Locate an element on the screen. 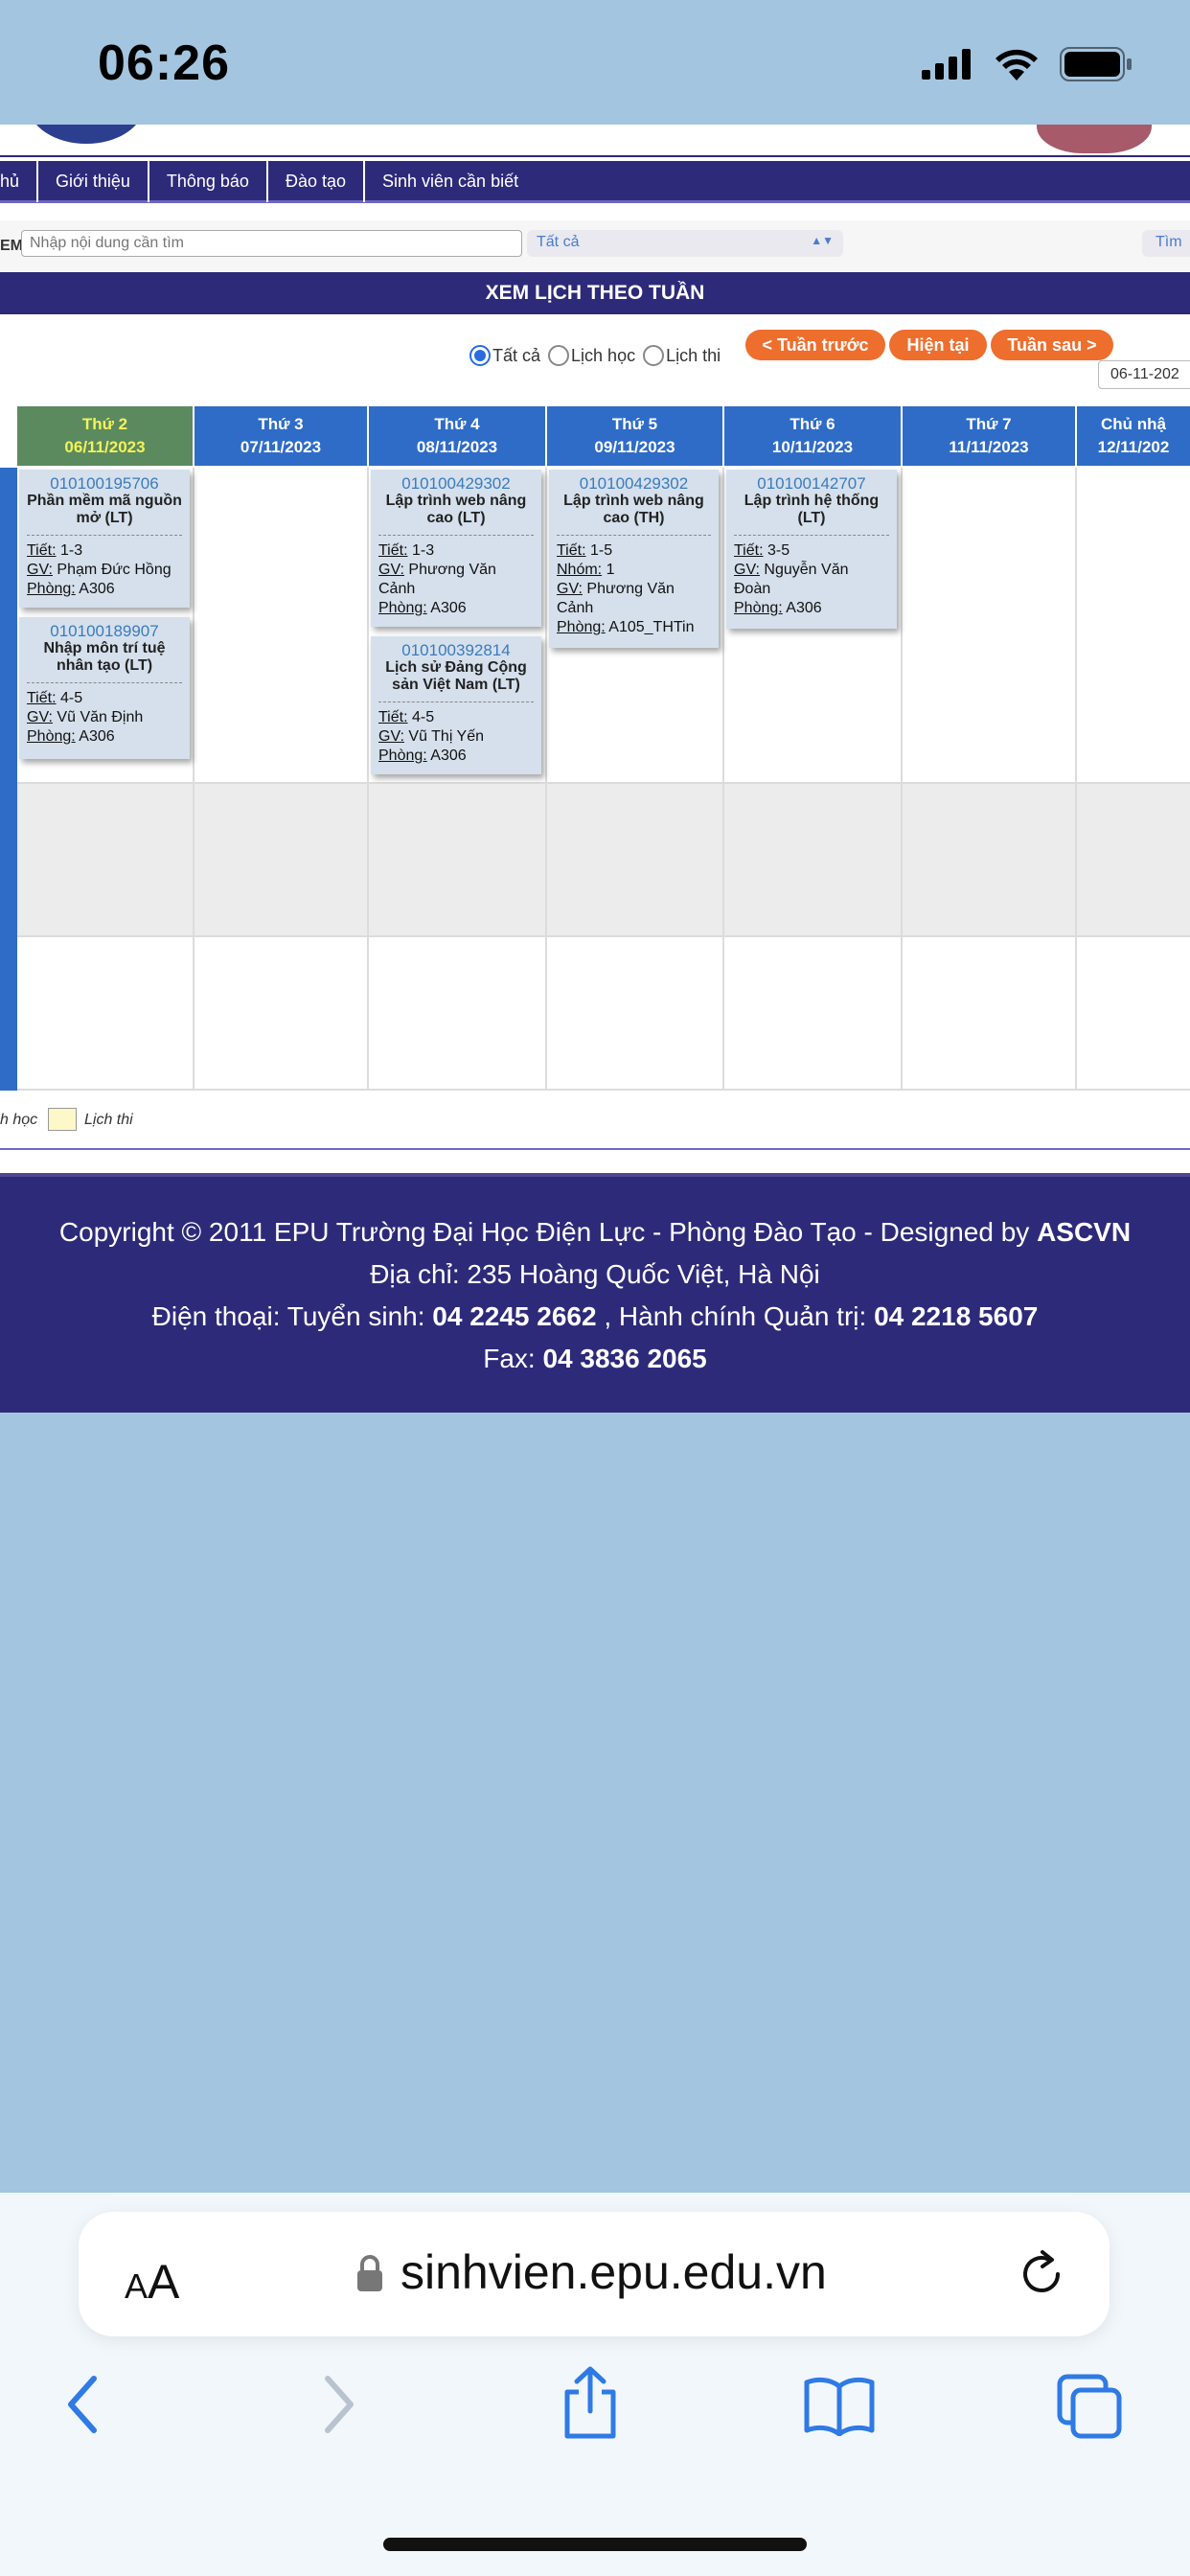  course-group: Nhóm: 1 is located at coordinates (586, 570).